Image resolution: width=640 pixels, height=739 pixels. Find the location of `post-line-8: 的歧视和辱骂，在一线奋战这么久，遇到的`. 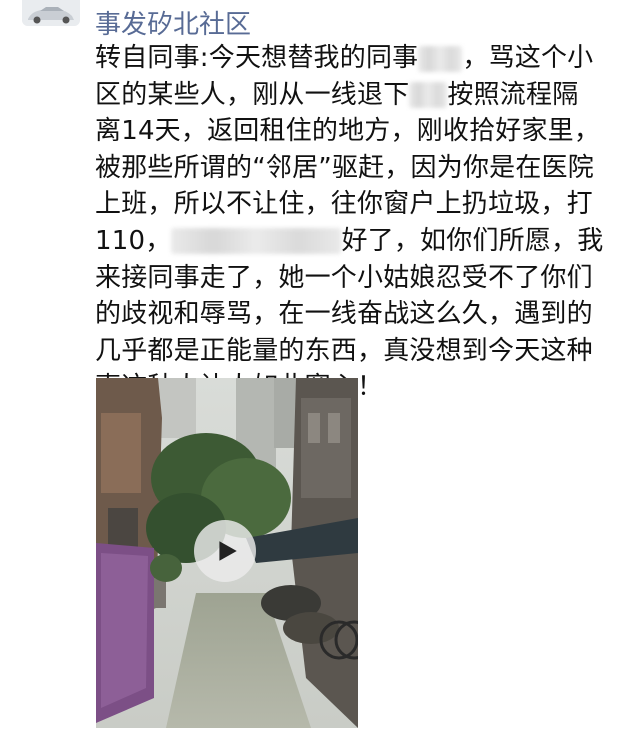

post-line-8: 的歧视和辱骂，在一线奋战这么久，遇到的 is located at coordinates (344, 314).